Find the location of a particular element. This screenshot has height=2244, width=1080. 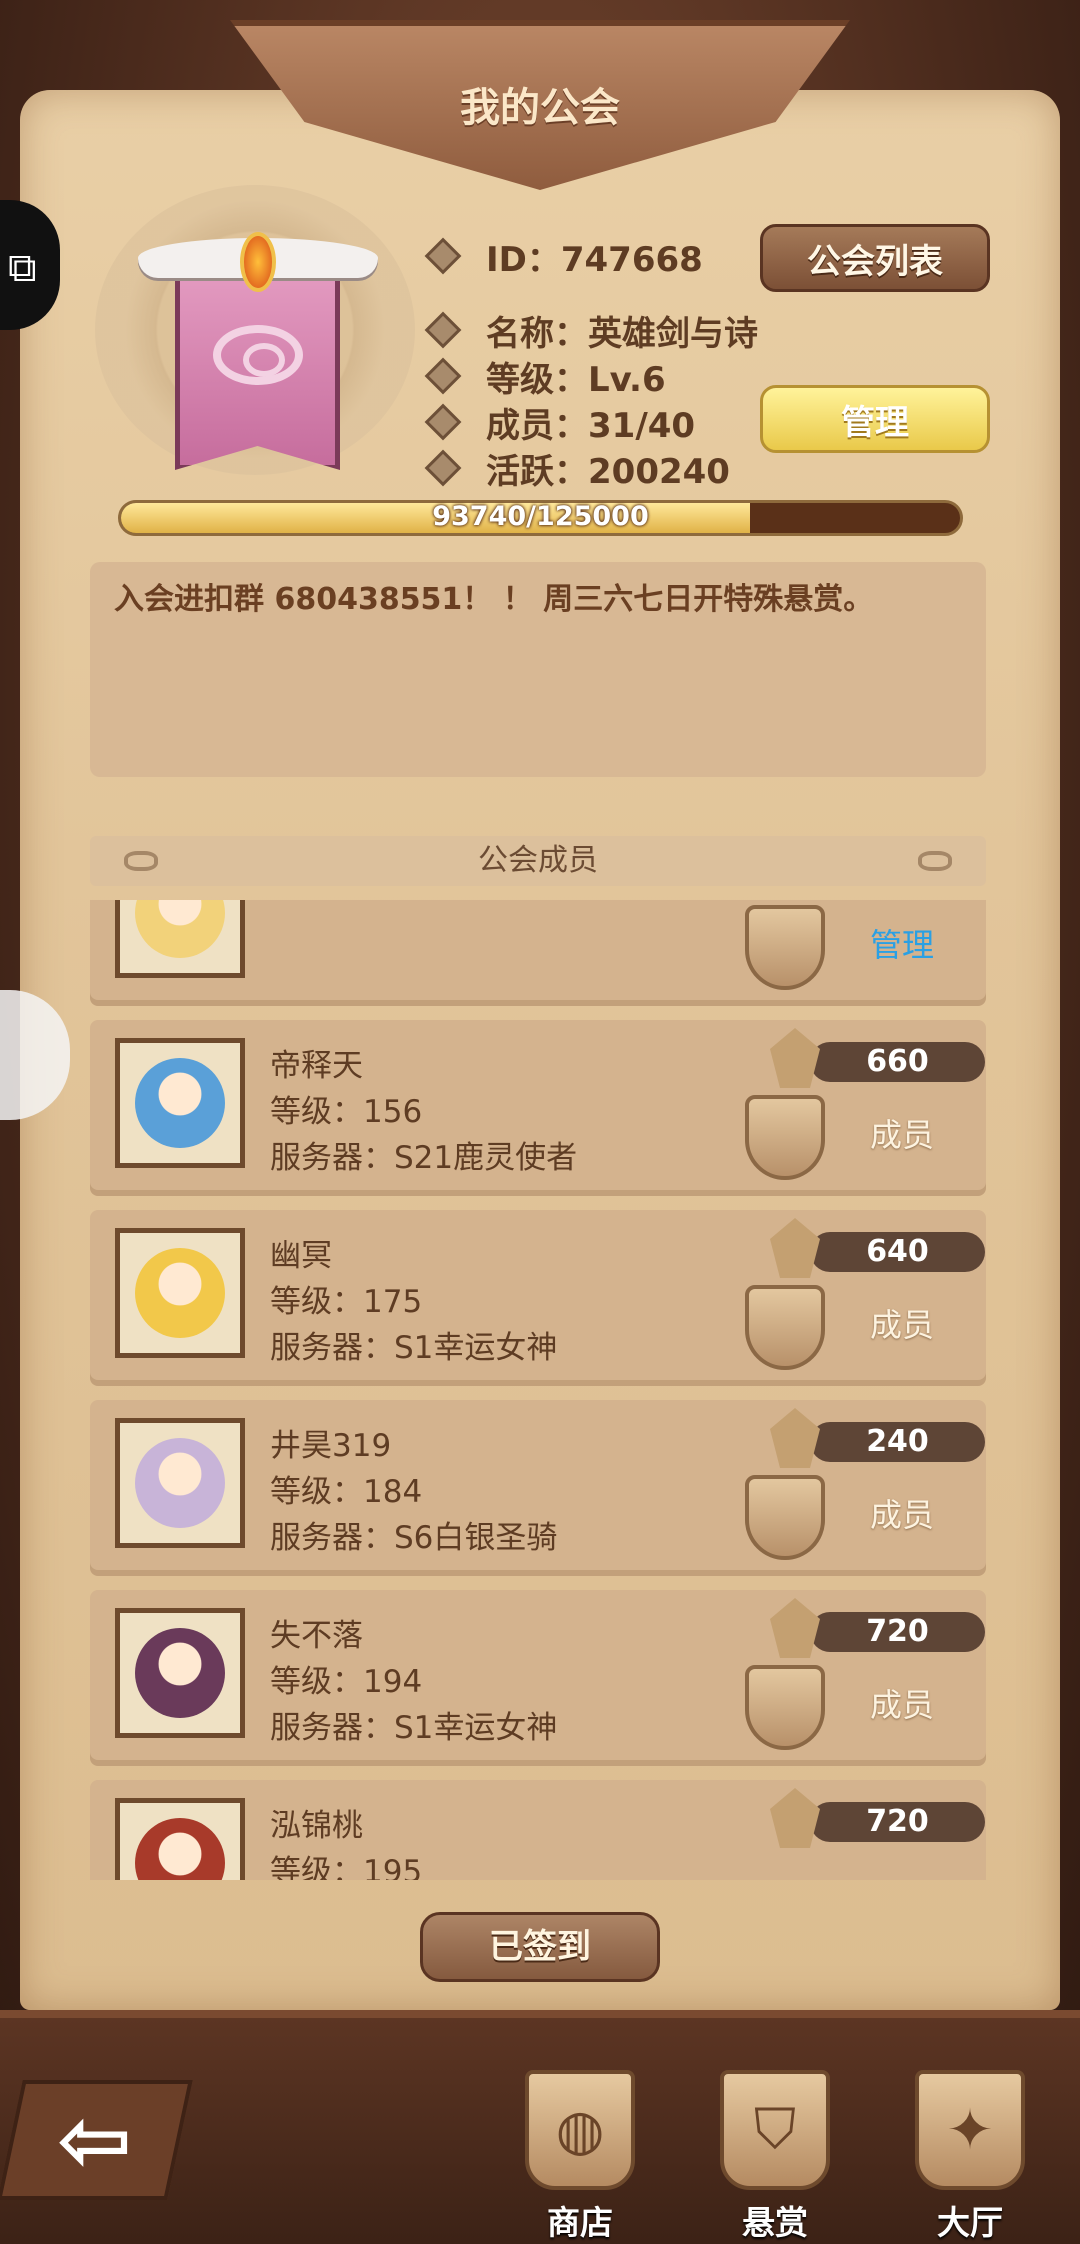

guild-level: 等级：Lv.6 is located at coordinates (576, 379).